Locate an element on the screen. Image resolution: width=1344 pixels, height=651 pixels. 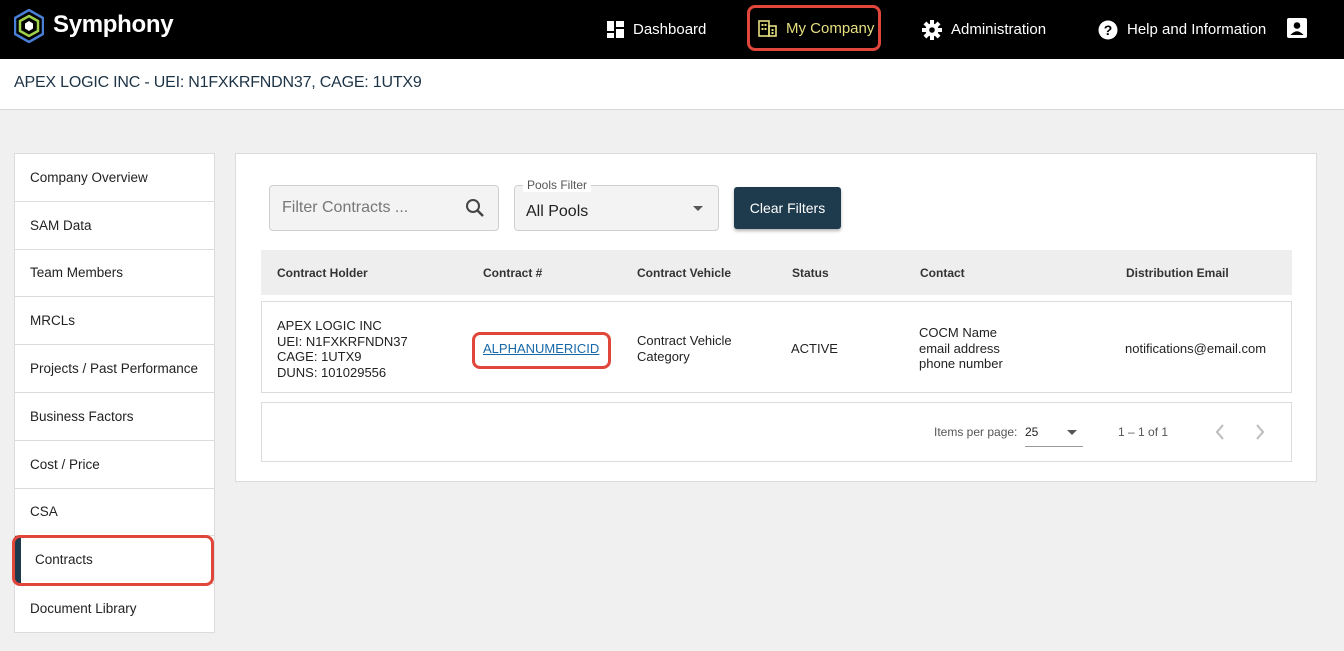
nav-help: ? Help and Information is located at coordinates (1182, 29).